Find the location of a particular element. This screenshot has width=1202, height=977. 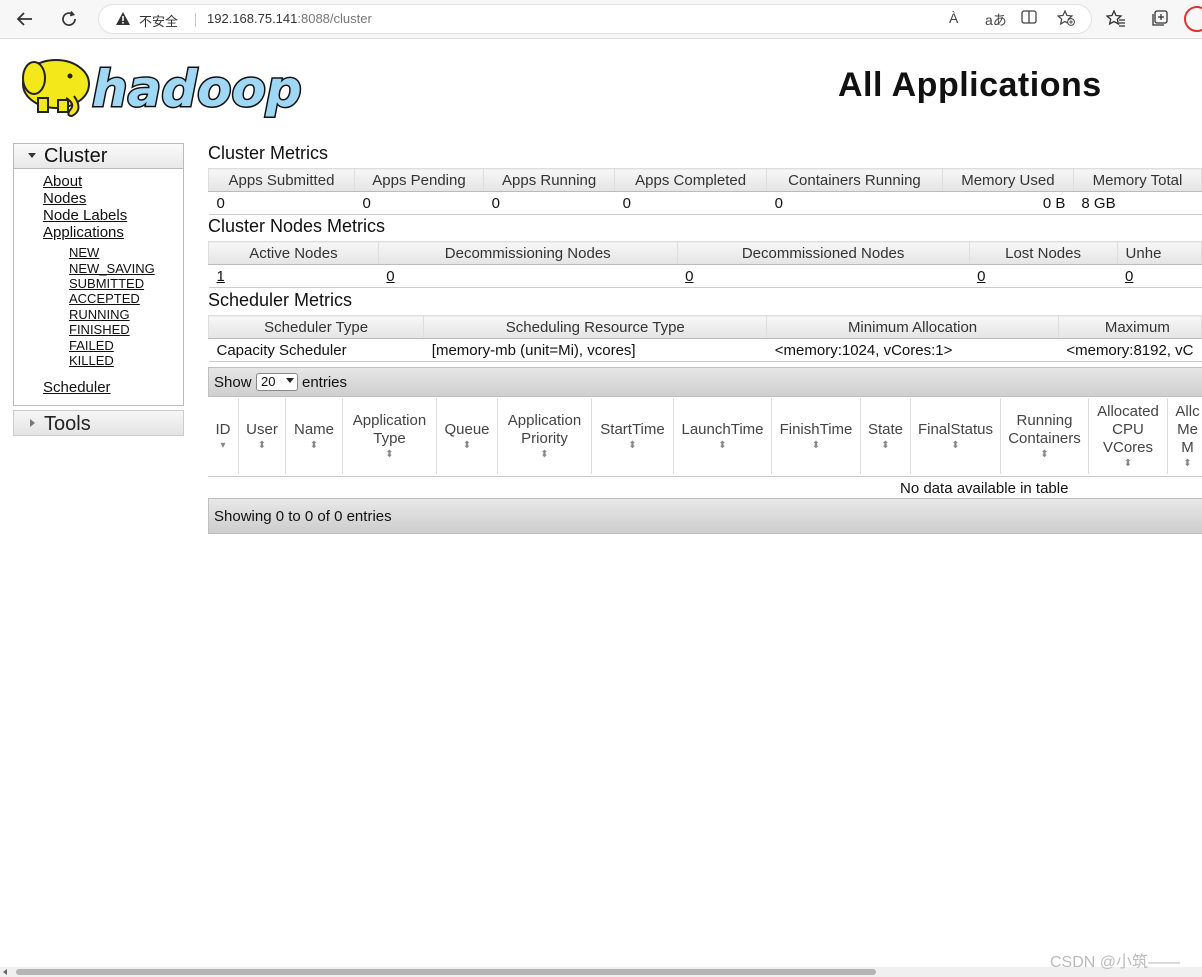

unhealthy-nodes-link: 0 is located at coordinates (1129, 276).